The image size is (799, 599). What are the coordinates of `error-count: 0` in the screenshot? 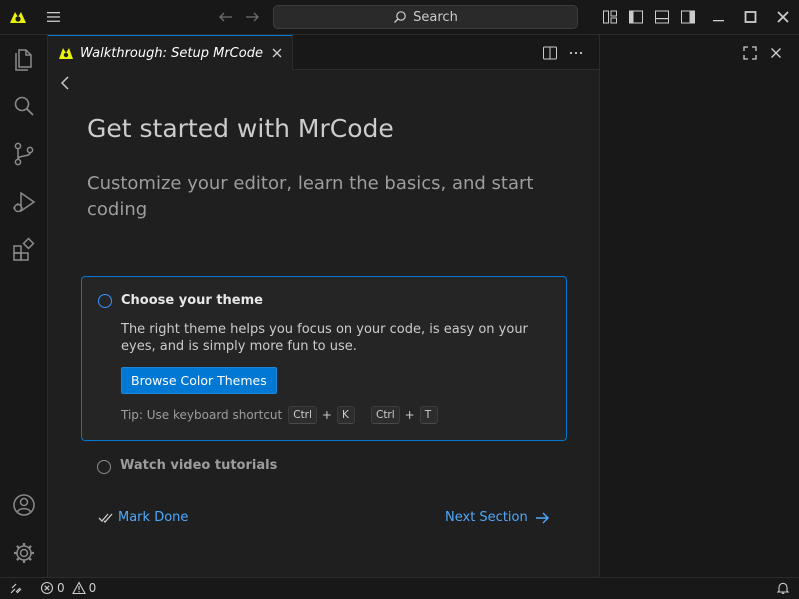 It's located at (61, 588).